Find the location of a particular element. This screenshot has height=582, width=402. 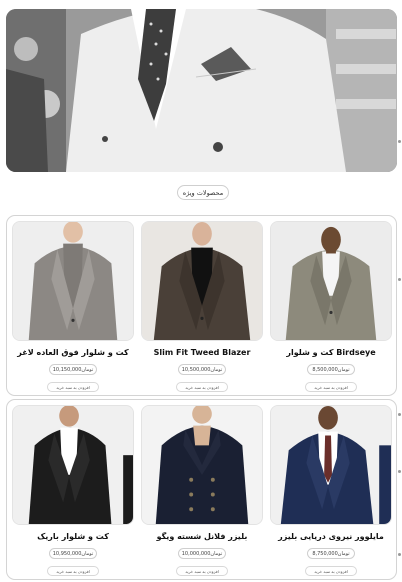

product-name: کت و شلوار باریک is located at coordinates (73, 536).